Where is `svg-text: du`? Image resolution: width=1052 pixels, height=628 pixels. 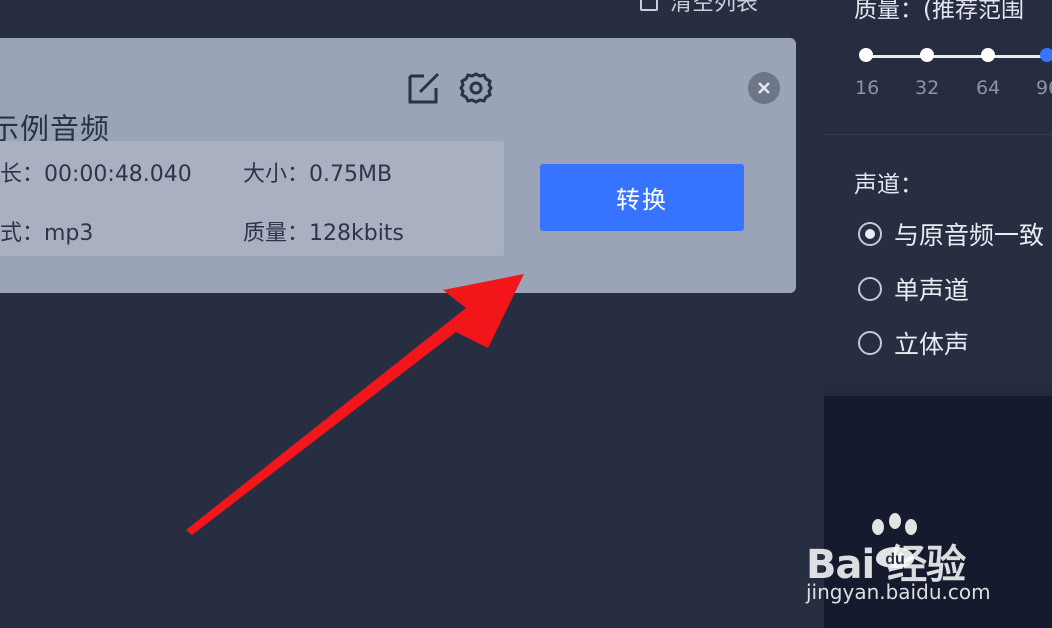
svg-text: du is located at coordinates (895, 559).